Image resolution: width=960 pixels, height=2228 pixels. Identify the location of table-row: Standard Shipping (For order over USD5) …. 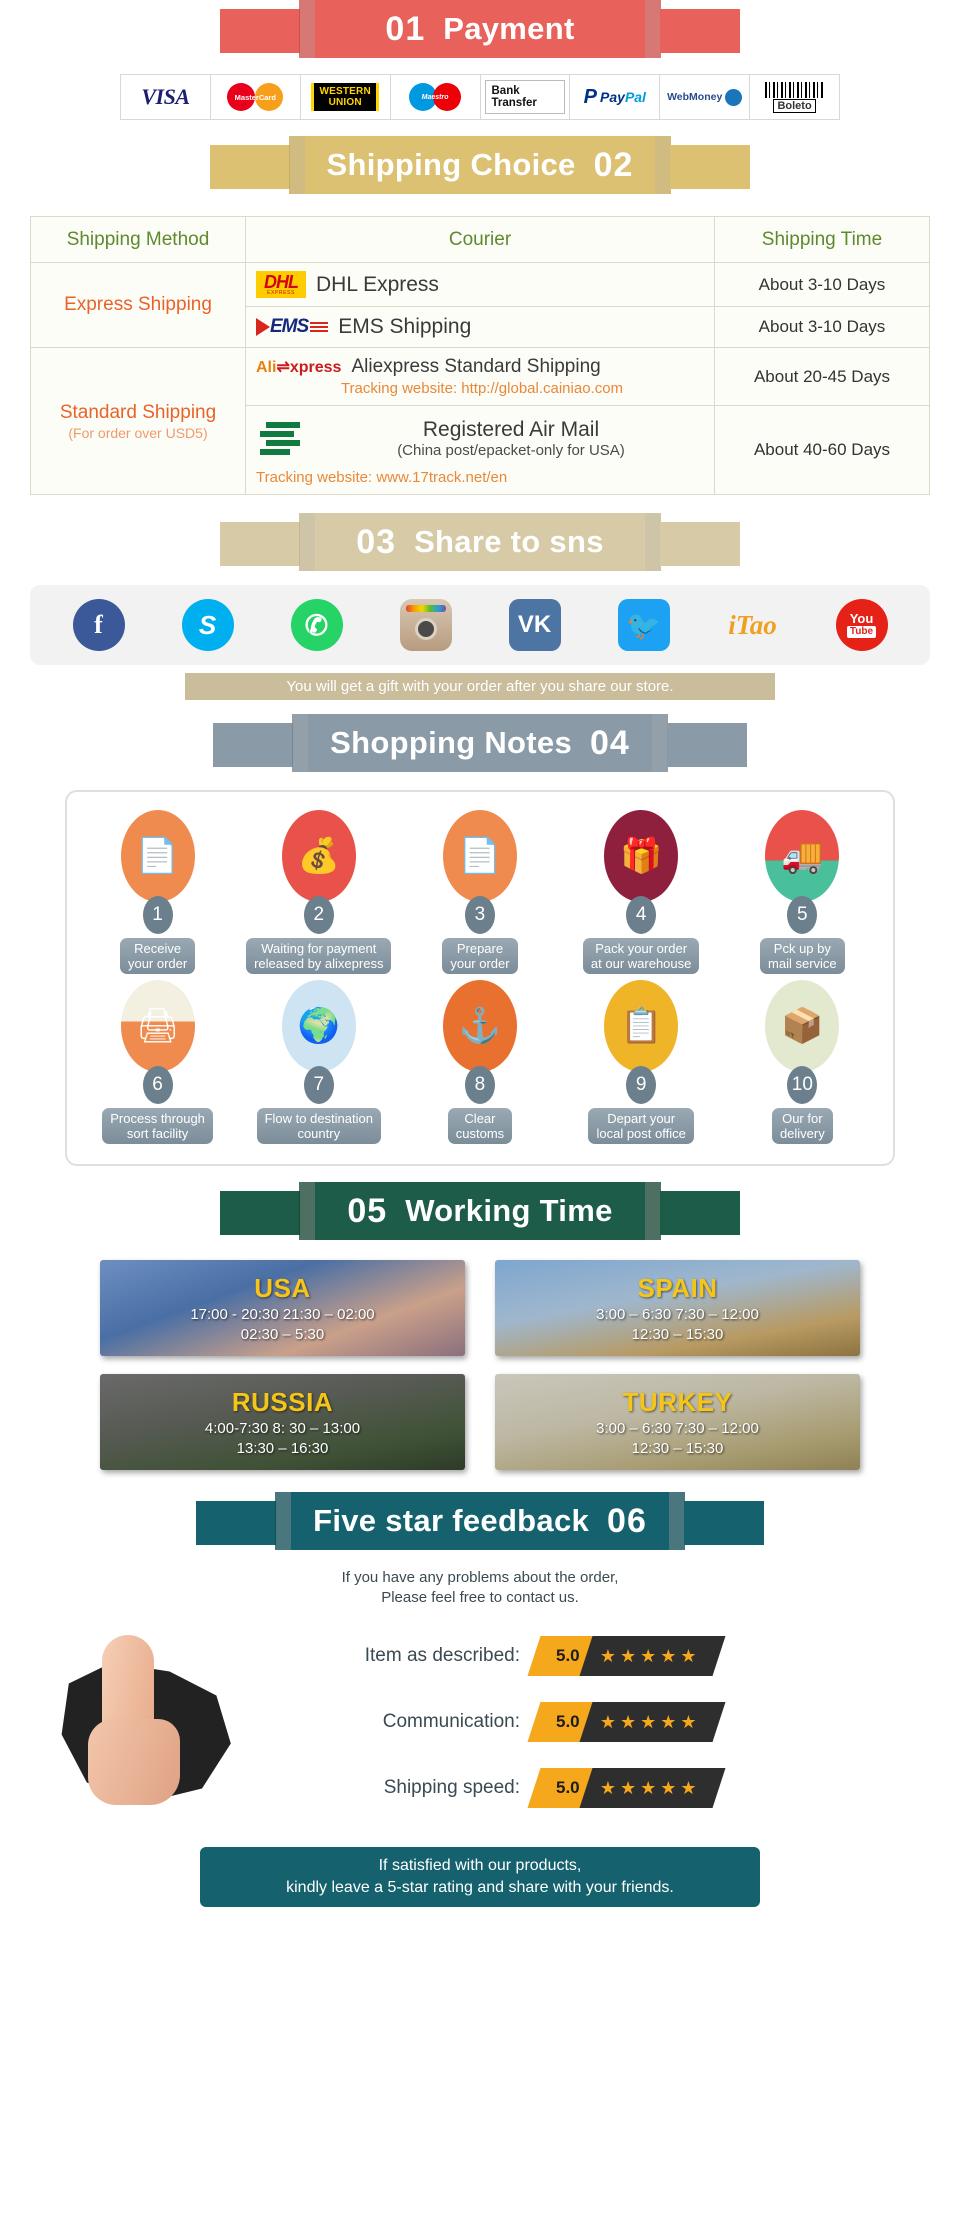
(480, 421).